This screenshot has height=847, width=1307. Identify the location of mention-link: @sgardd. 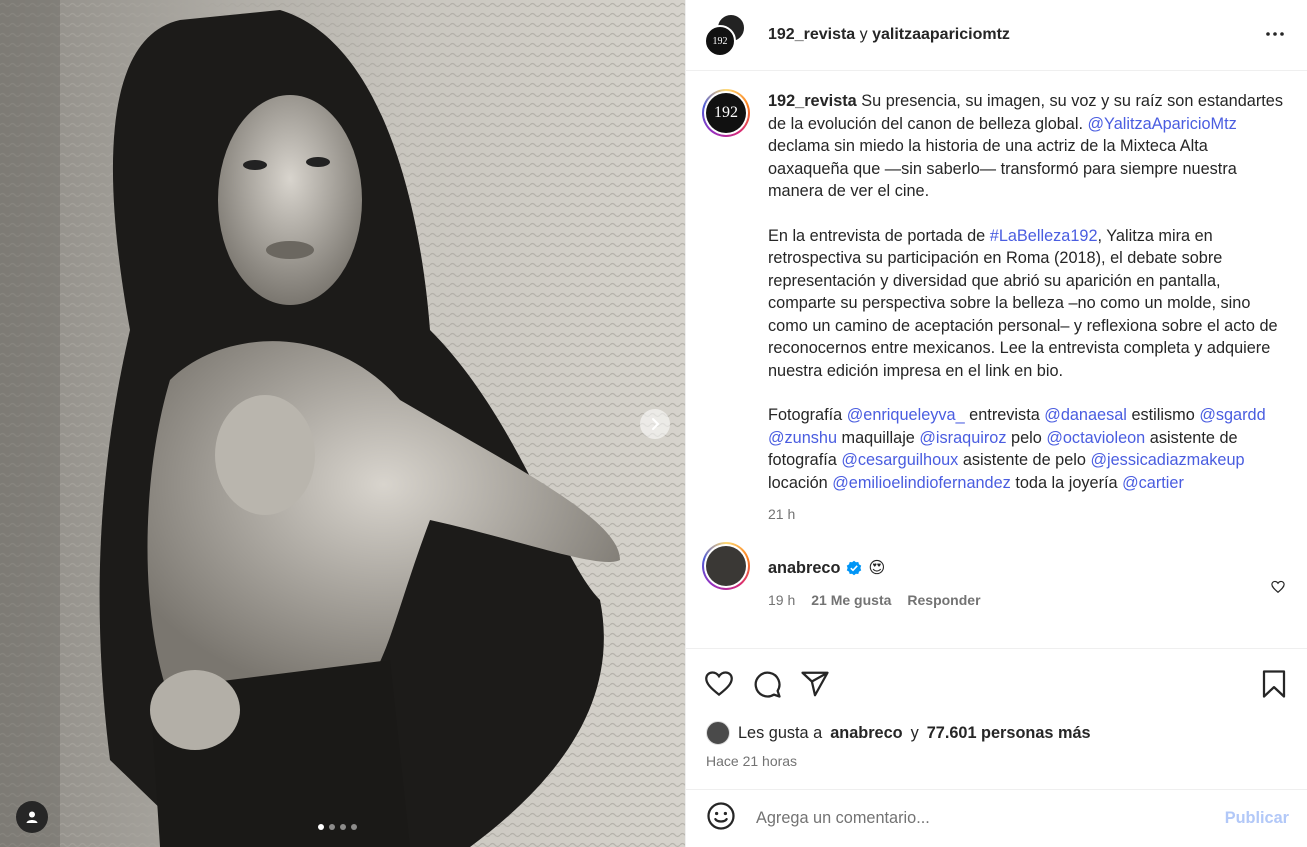
(1232, 415).